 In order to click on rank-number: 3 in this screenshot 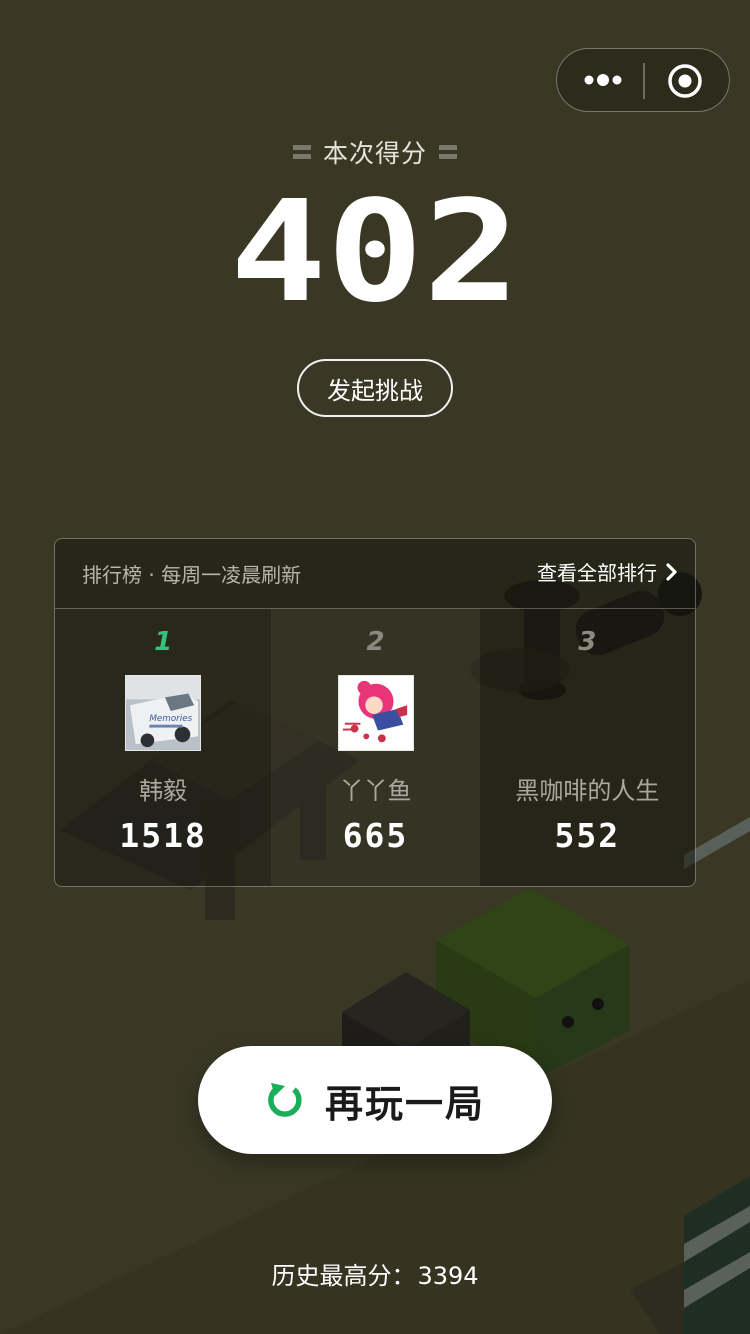, I will do `click(587, 642)`.